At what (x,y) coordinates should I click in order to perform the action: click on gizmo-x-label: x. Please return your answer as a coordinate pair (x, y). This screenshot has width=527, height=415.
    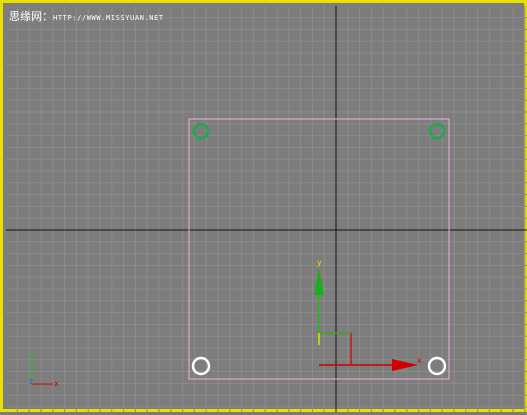
    Looking at the image, I should click on (419, 360).